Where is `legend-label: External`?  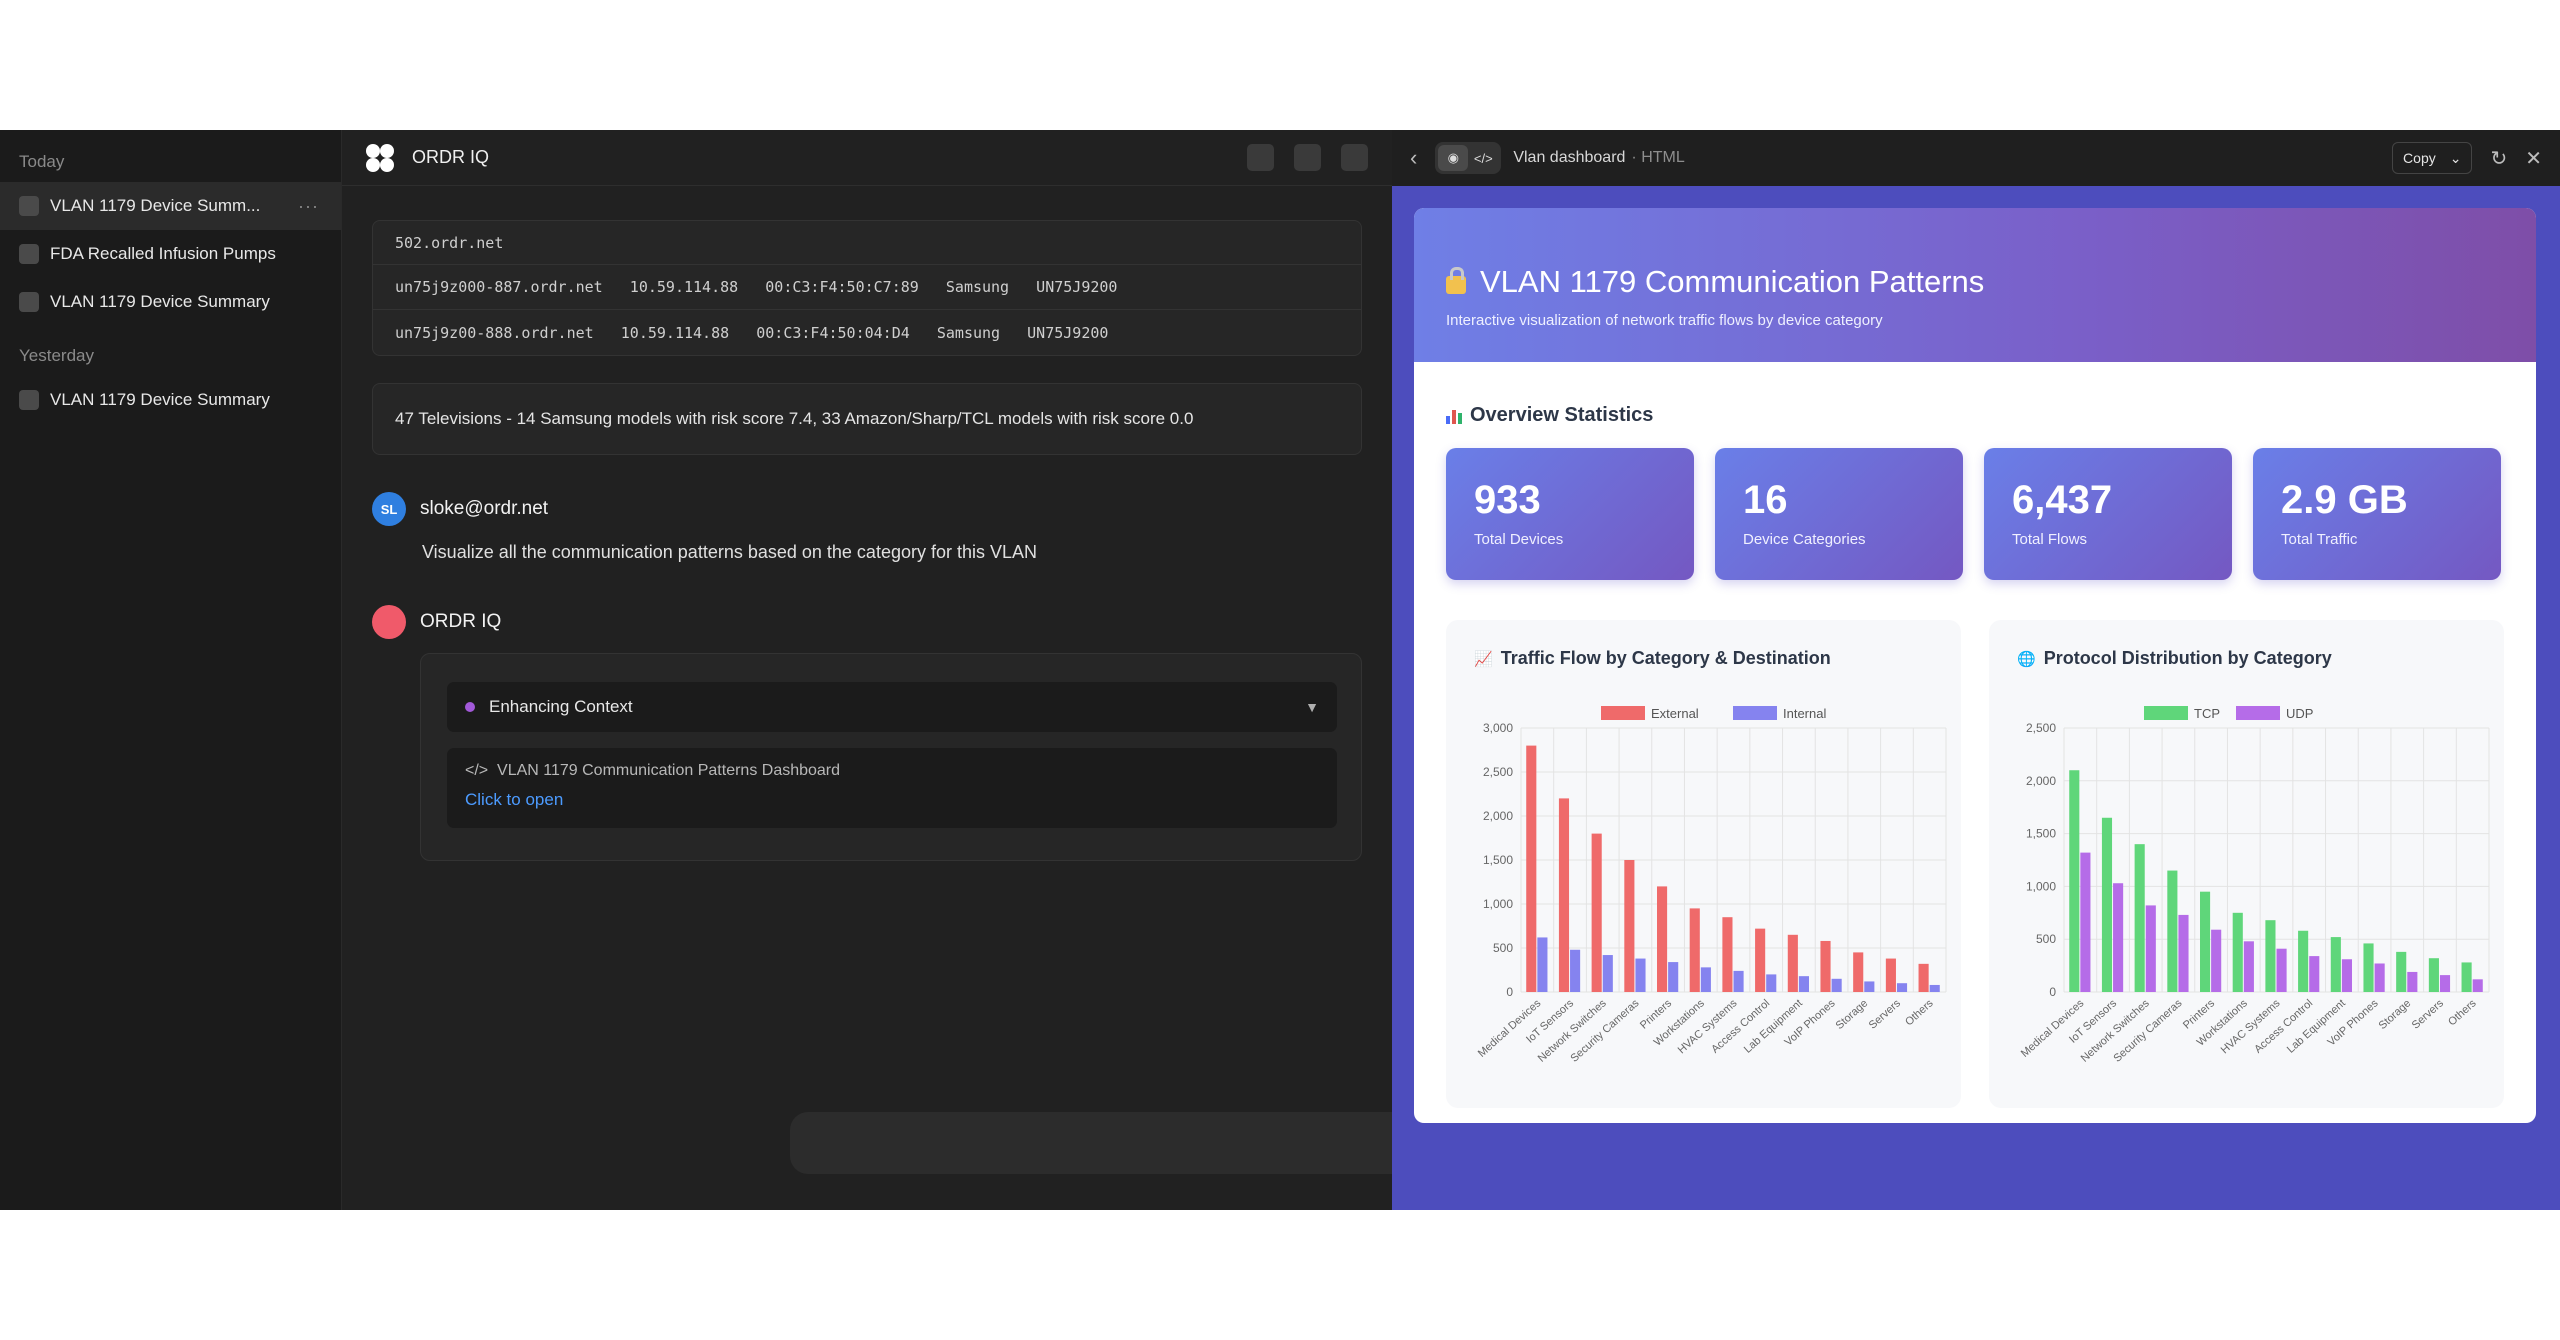
legend-label: External is located at coordinates (1675, 713).